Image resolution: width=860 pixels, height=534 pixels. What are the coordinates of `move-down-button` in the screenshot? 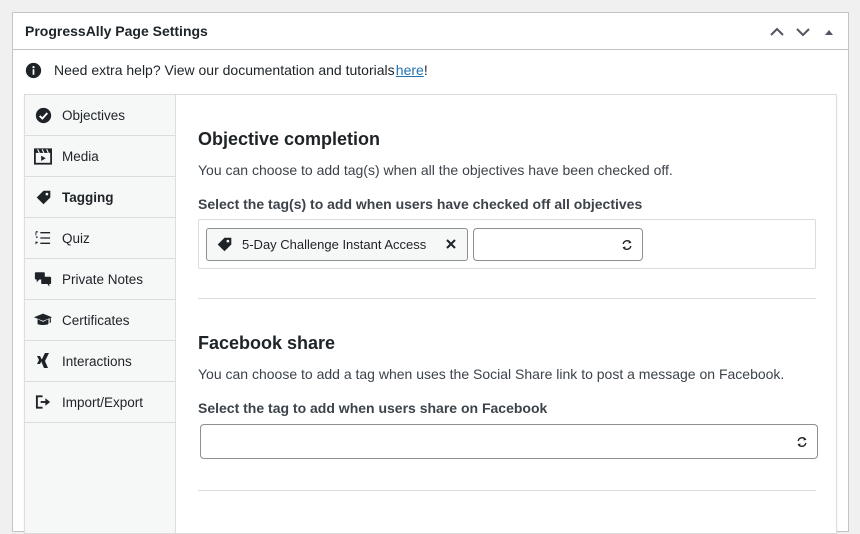 It's located at (803, 32).